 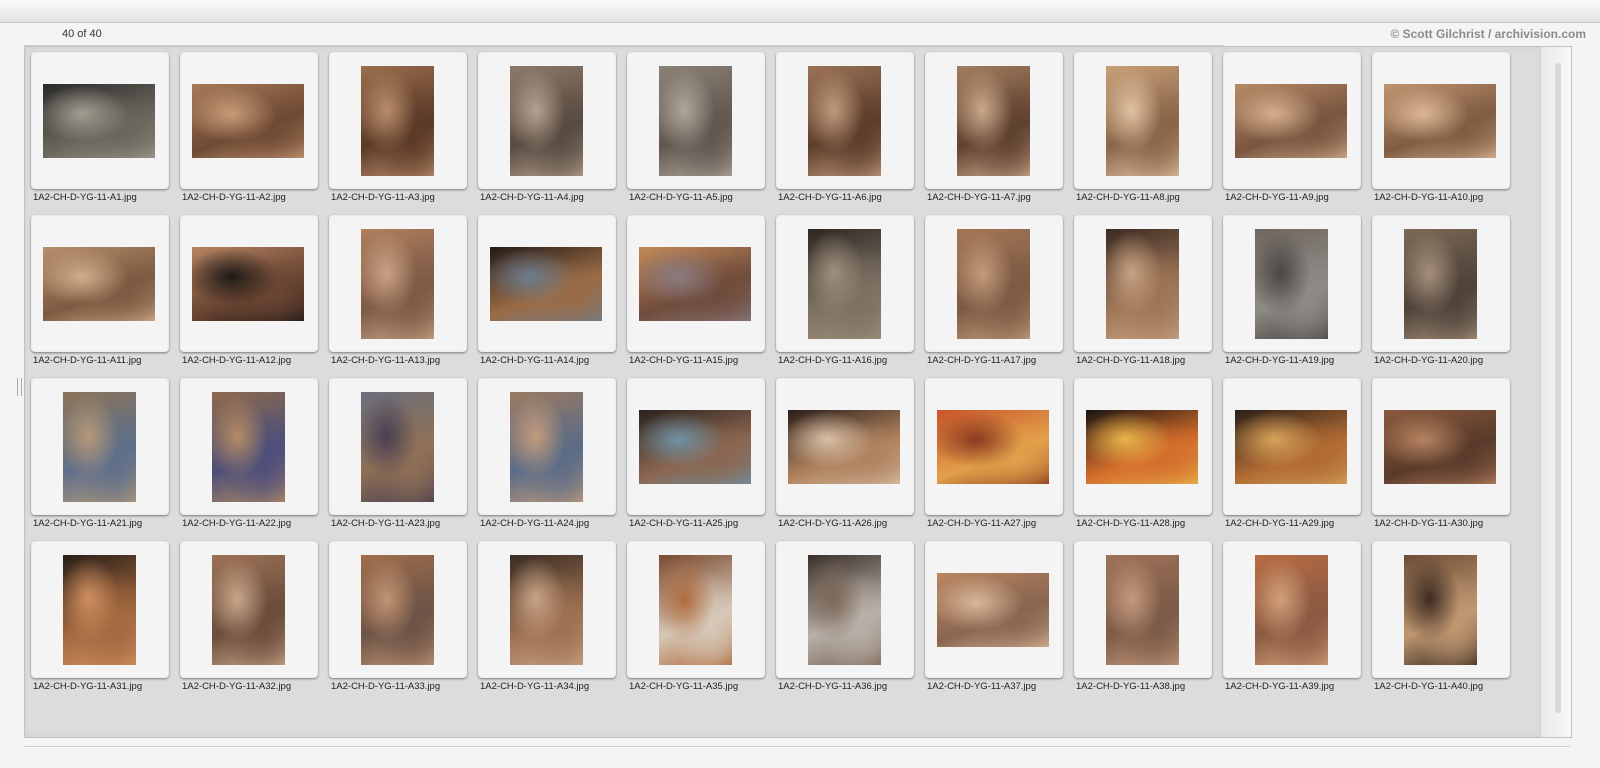 I want to click on thumbnail-filename: 1A2-CH-D-YG-11-A34.jpg, so click(x=534, y=686).